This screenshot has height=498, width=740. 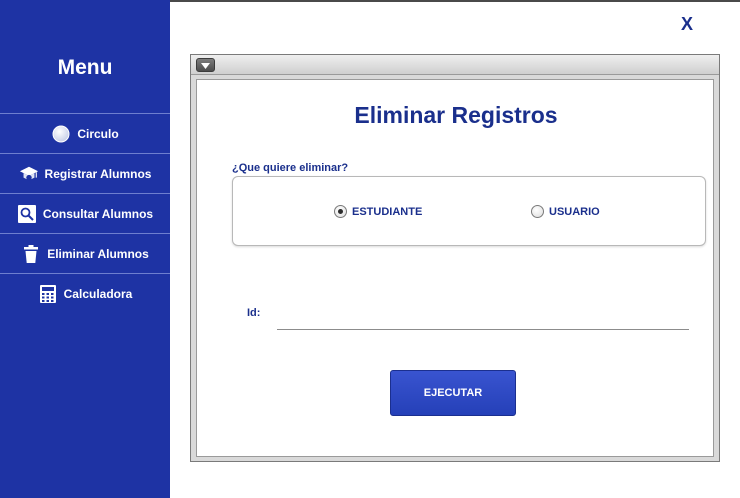 I want to click on circle-icon, so click(x=61, y=134).